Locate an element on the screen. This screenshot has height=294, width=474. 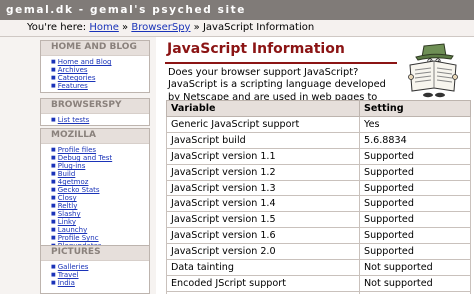
page-title: JavaScript Information is located at coordinates (256, 49).